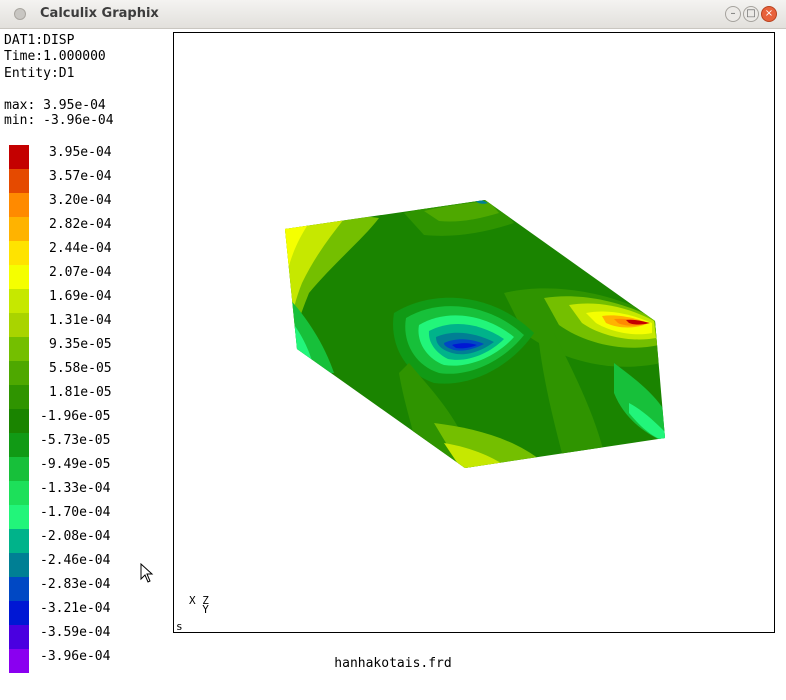 The width and height of the screenshot is (786, 700). I want to click on legend-label: 2.82e-04, so click(80, 224).